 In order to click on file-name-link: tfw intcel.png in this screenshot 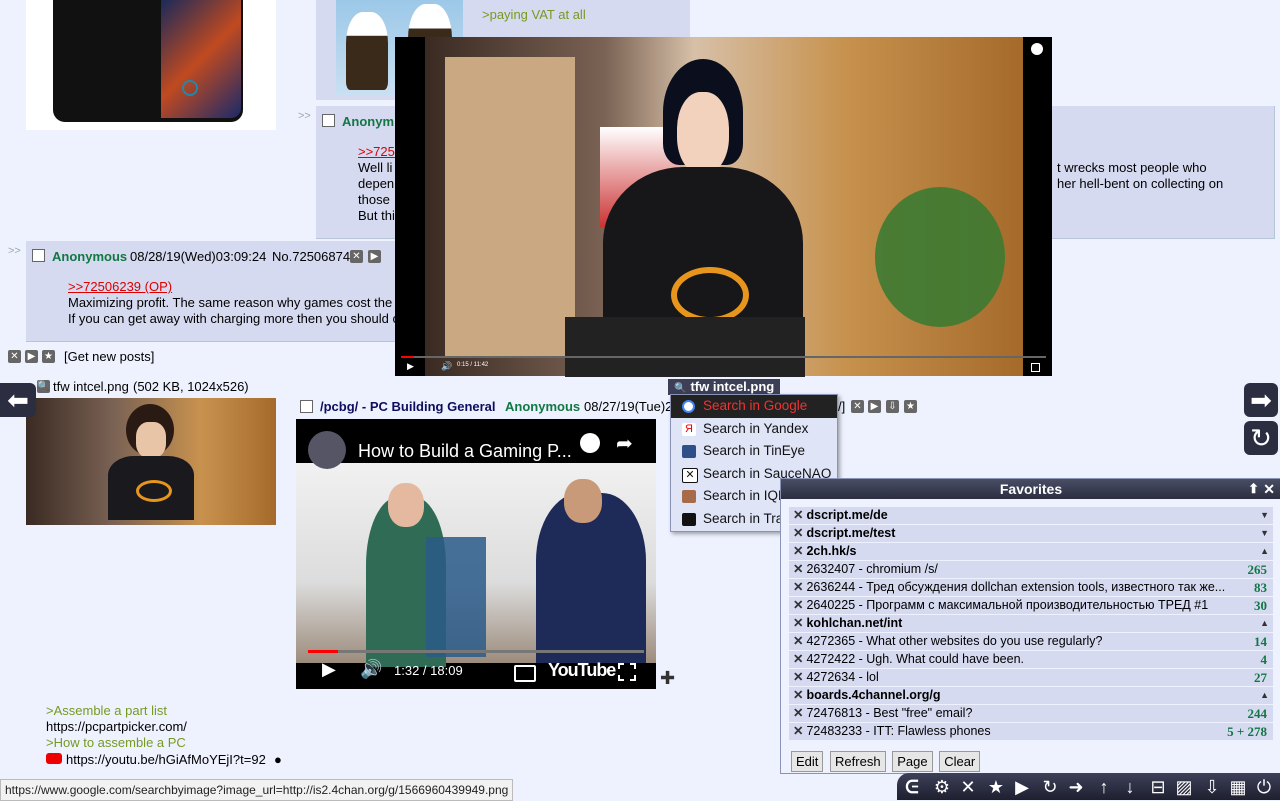, I will do `click(91, 386)`.